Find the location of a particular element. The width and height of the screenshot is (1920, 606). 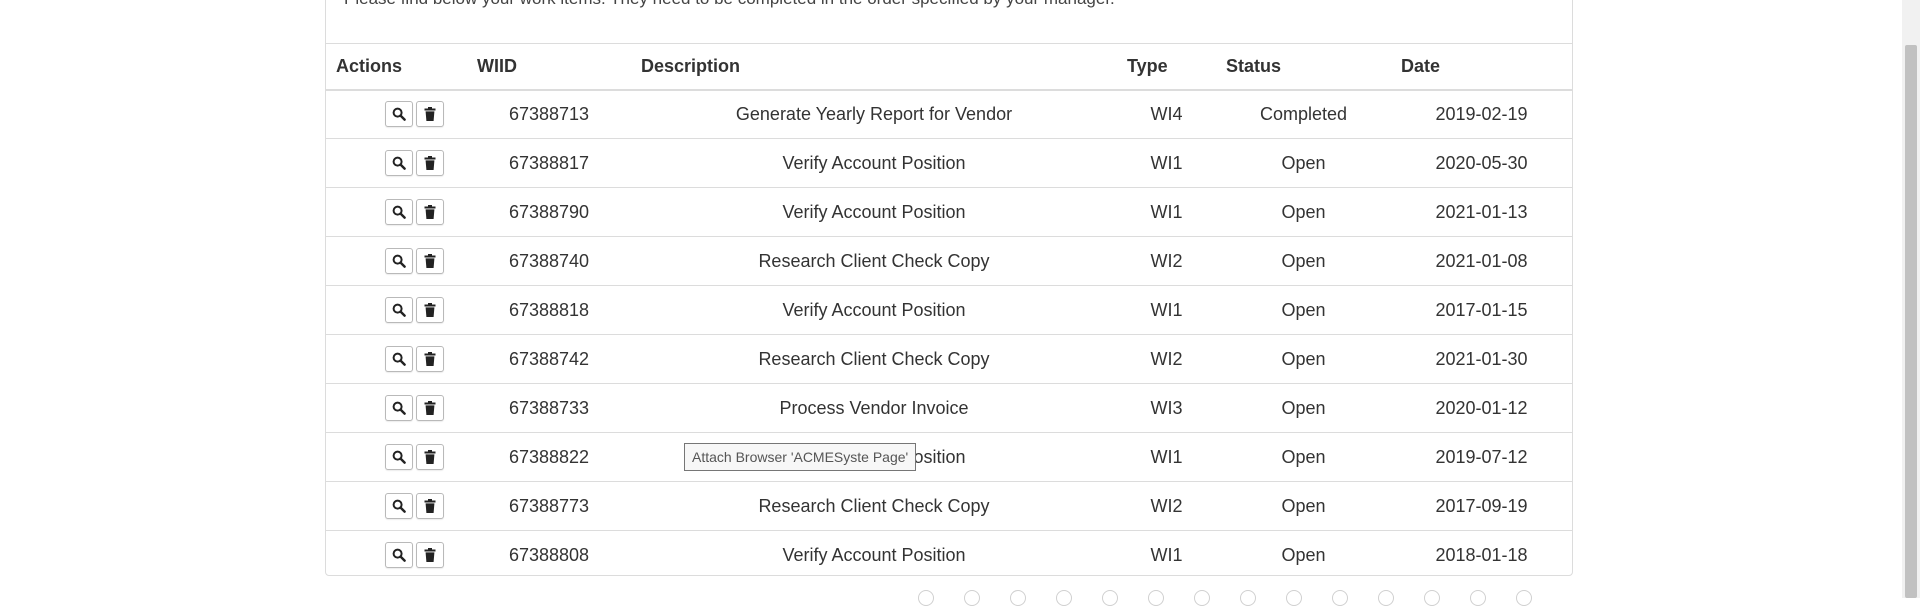

vertical-scrollbar is located at coordinates (1911, 299).